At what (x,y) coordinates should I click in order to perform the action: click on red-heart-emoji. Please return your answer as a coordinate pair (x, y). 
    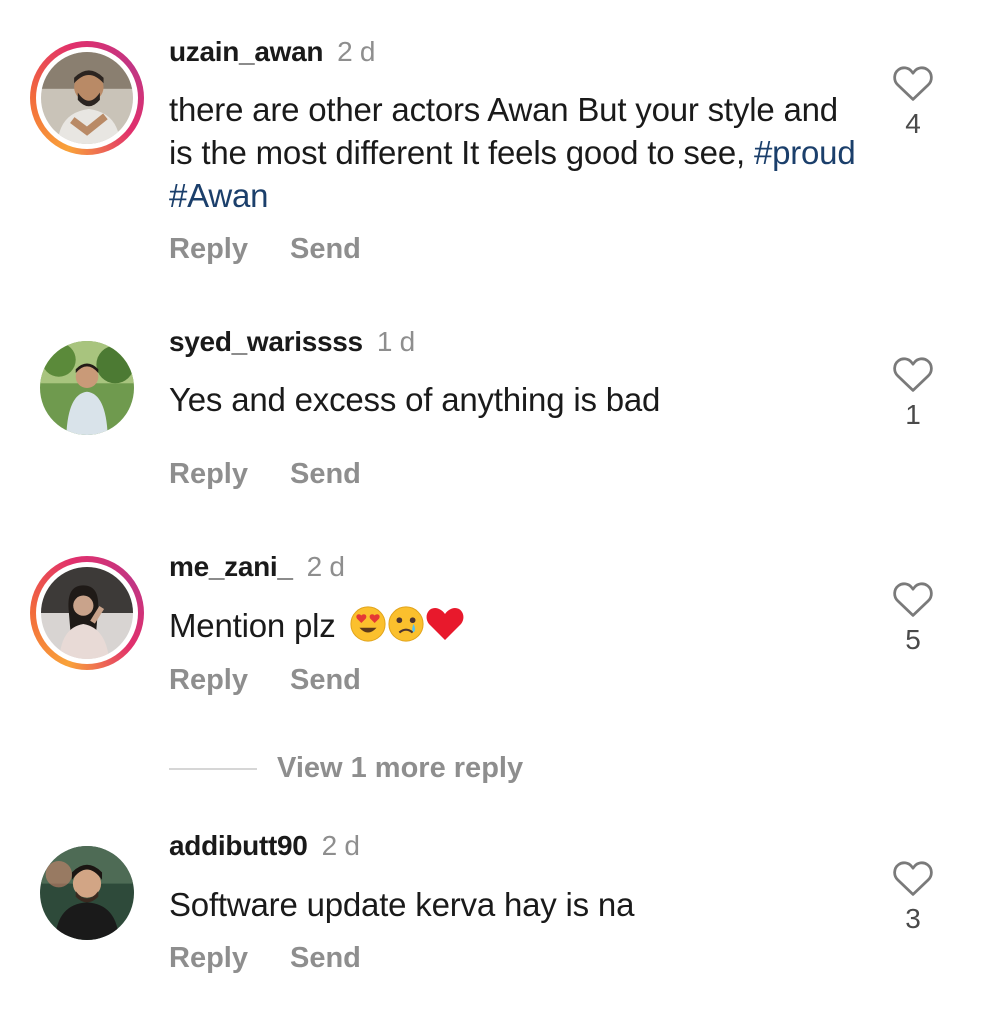
    Looking at the image, I should click on (444, 624).